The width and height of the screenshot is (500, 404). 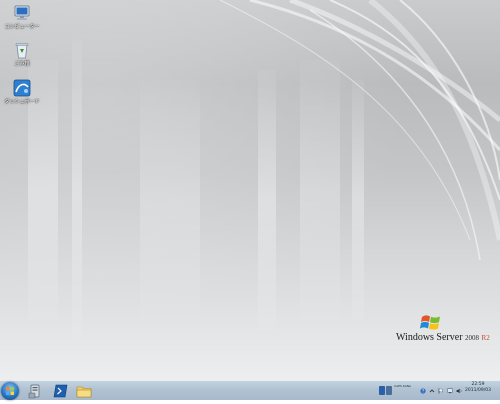 What do you see at coordinates (22, 13) in the screenshot?
I see `computer-icon` at bounding box center [22, 13].